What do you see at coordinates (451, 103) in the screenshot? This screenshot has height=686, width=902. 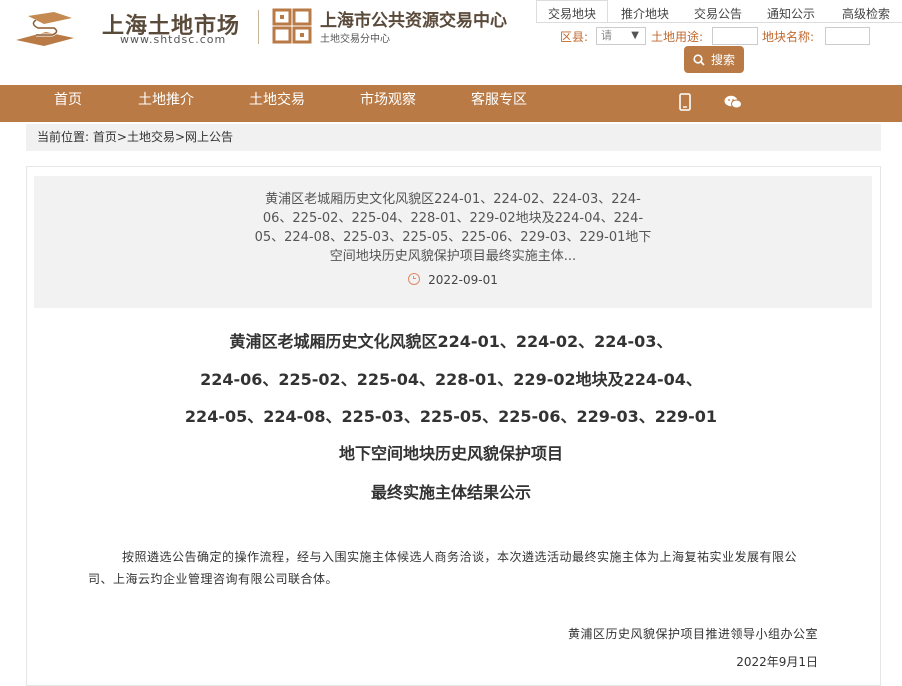 I see `main-nav: 首页 土地推介 土地交易 市场观察 客服专区` at bounding box center [451, 103].